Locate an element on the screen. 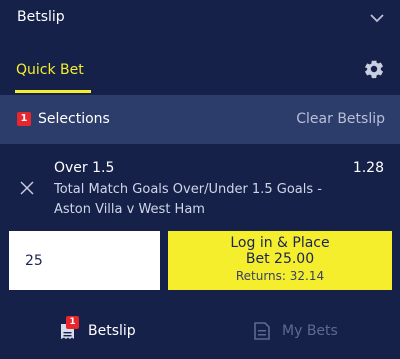 This screenshot has height=359, width=400. place-button-line2: Bet 25.00 is located at coordinates (280, 259).